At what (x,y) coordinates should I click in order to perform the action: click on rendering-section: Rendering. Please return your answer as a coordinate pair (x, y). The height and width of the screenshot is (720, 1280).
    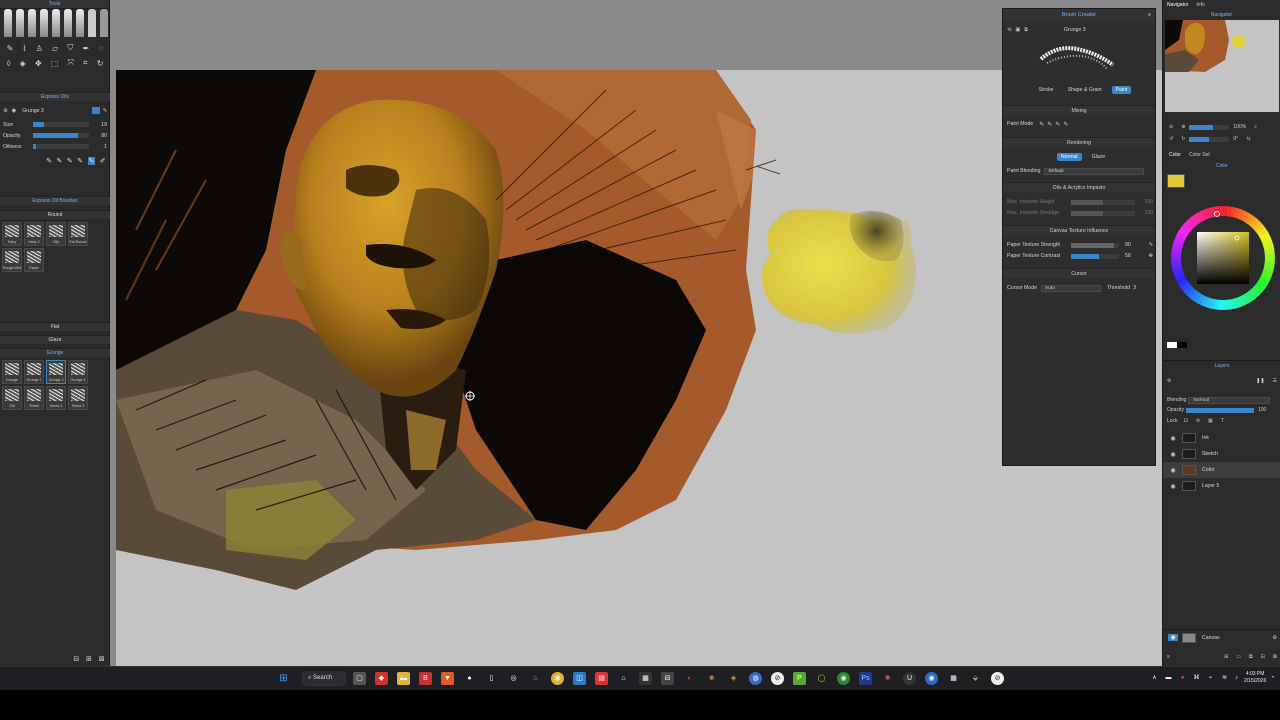
    Looking at the image, I should click on (1079, 142).